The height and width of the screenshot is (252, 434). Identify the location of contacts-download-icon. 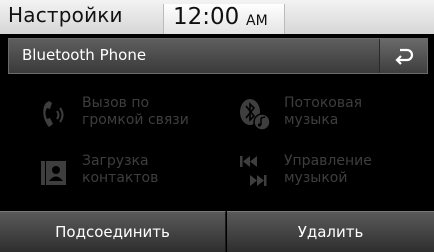
(53, 173).